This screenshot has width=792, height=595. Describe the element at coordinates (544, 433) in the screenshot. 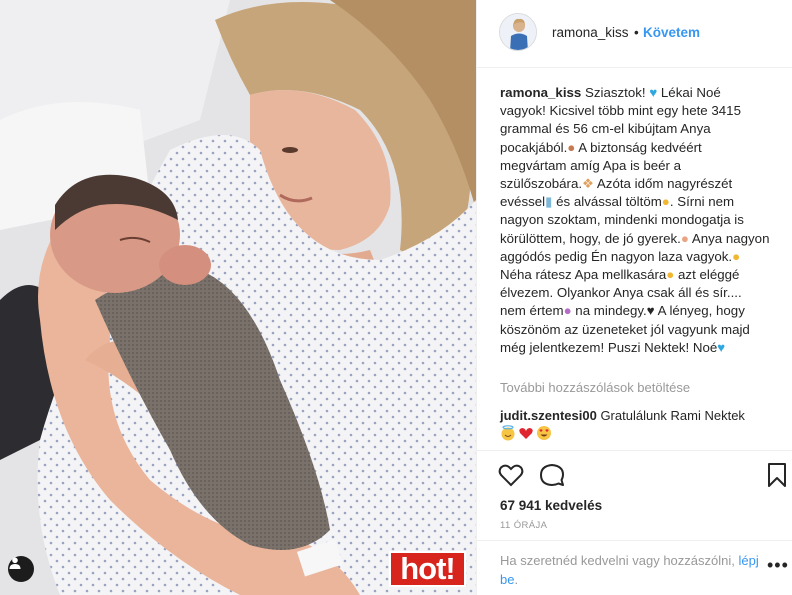

I see `heart-eyes-face-icon` at that location.